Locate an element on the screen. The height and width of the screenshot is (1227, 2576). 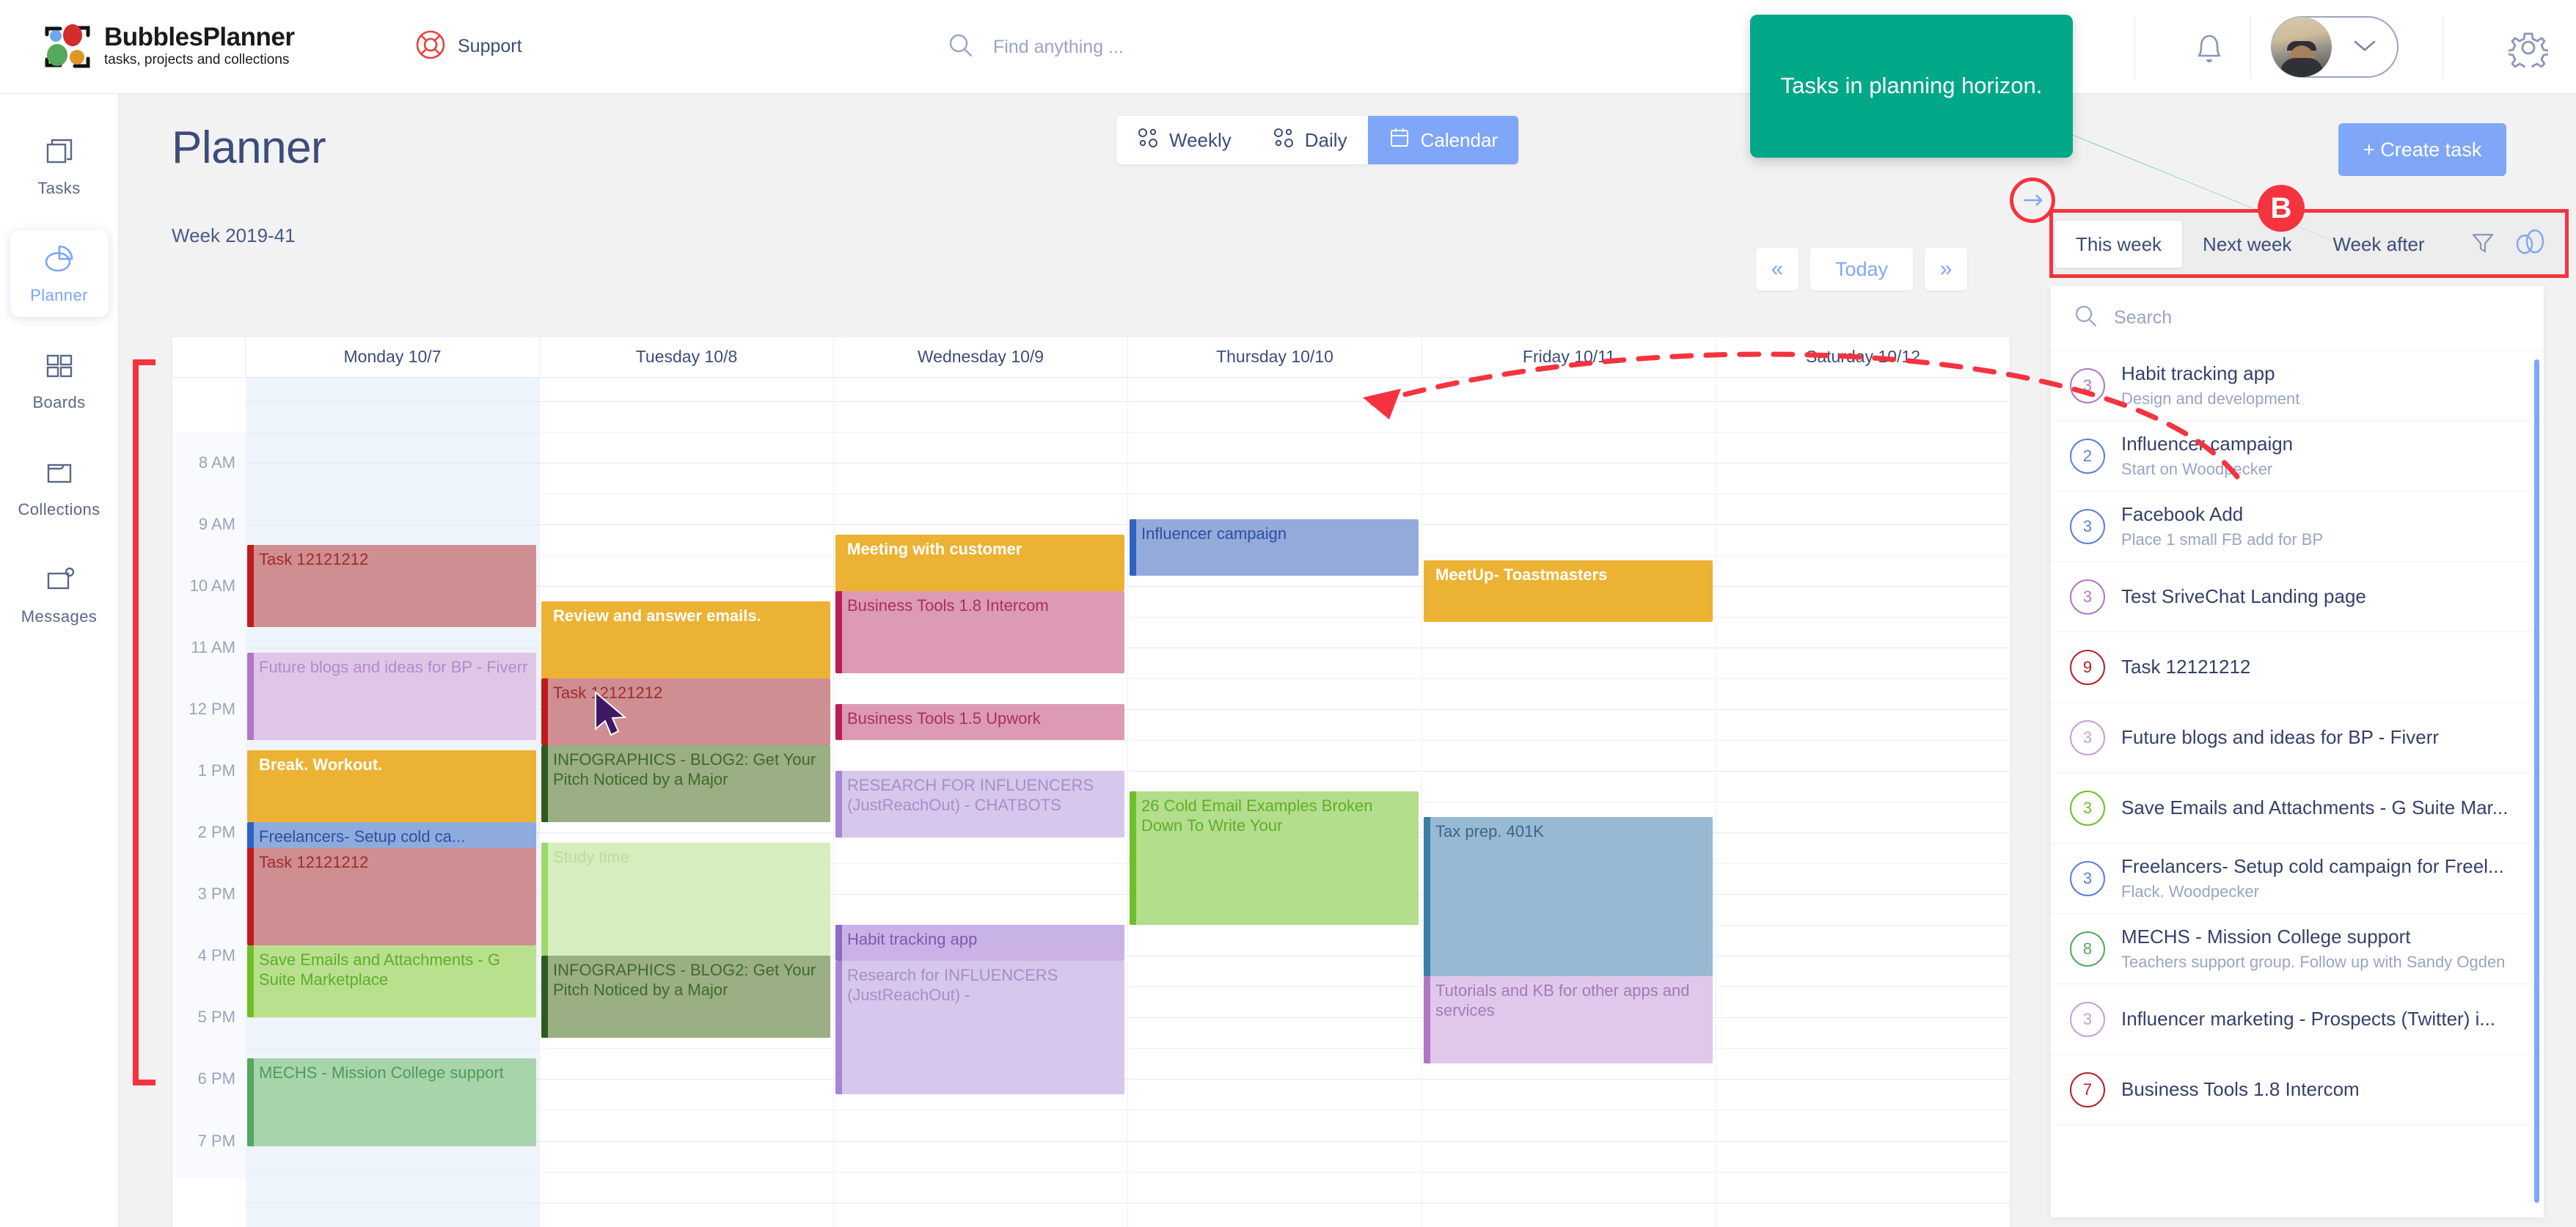
calendar-event: Business Tools 1.5 Upwork is located at coordinates (979, 722).